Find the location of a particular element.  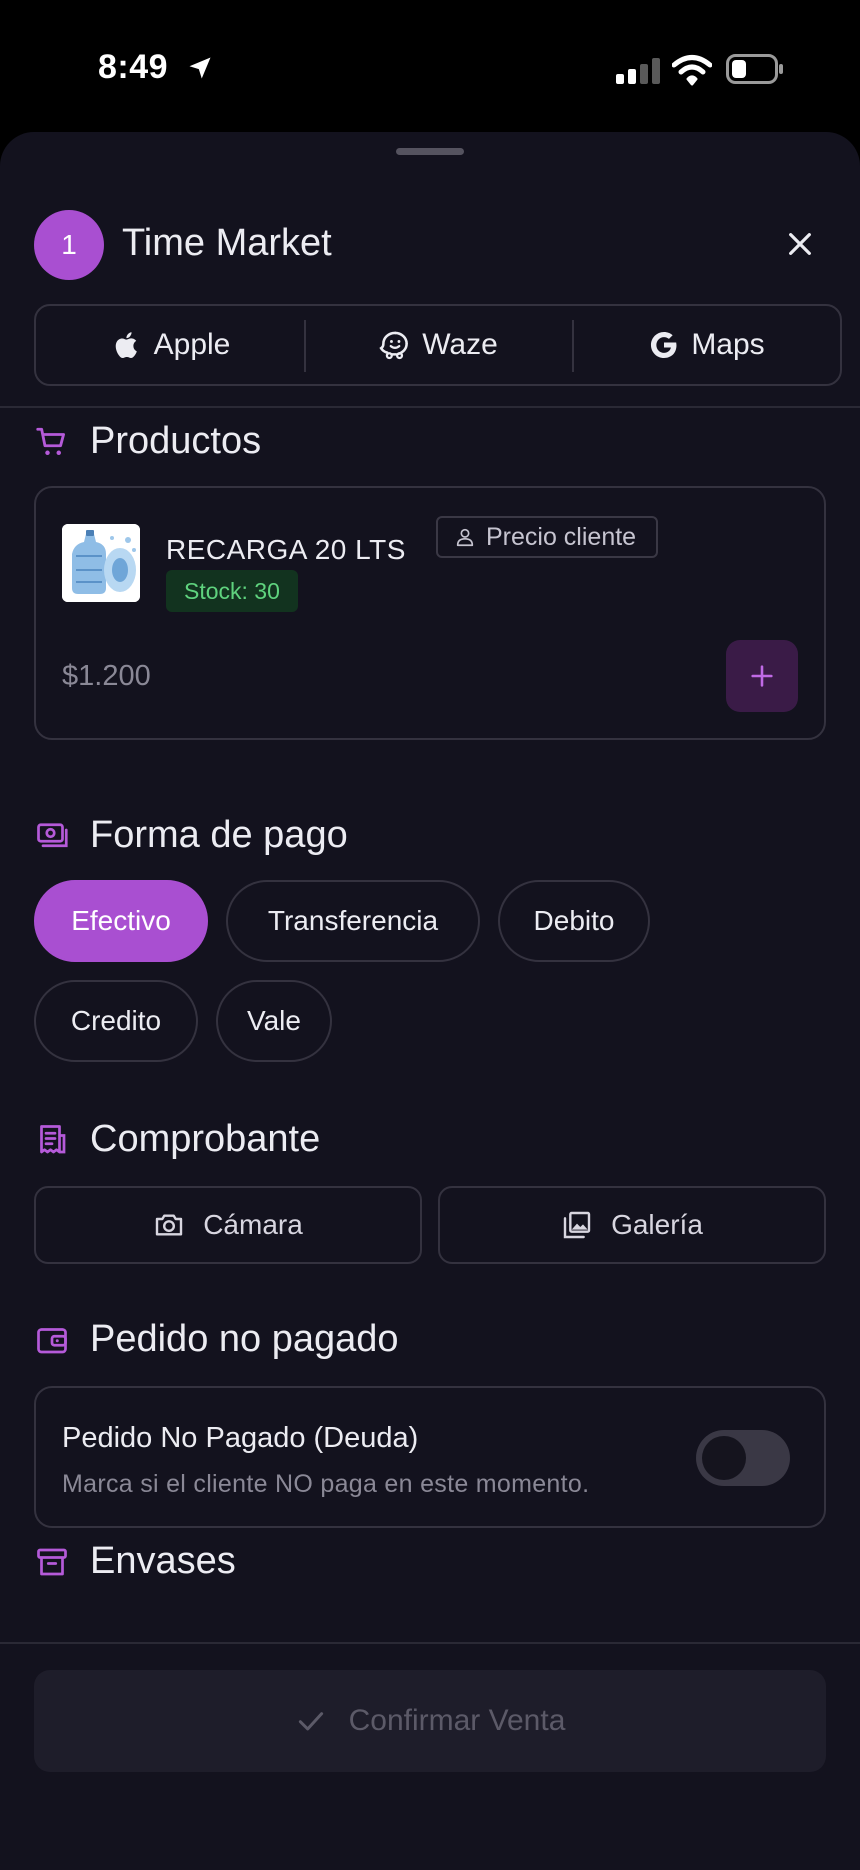

payment-option-efectivo: Efectivo is located at coordinates (121, 921).